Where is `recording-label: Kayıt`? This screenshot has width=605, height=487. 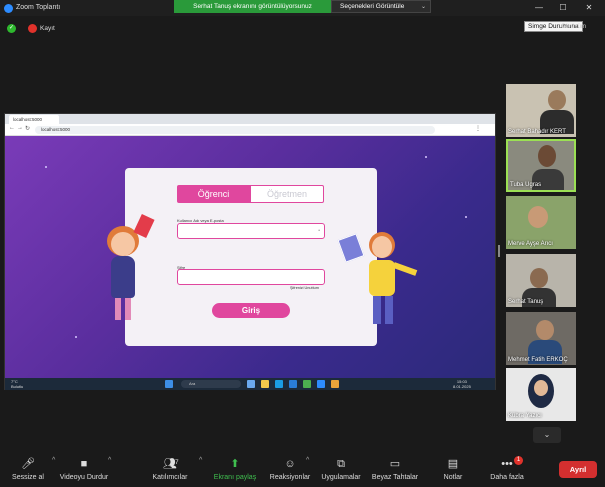 recording-label: Kayıt is located at coordinates (47, 28).